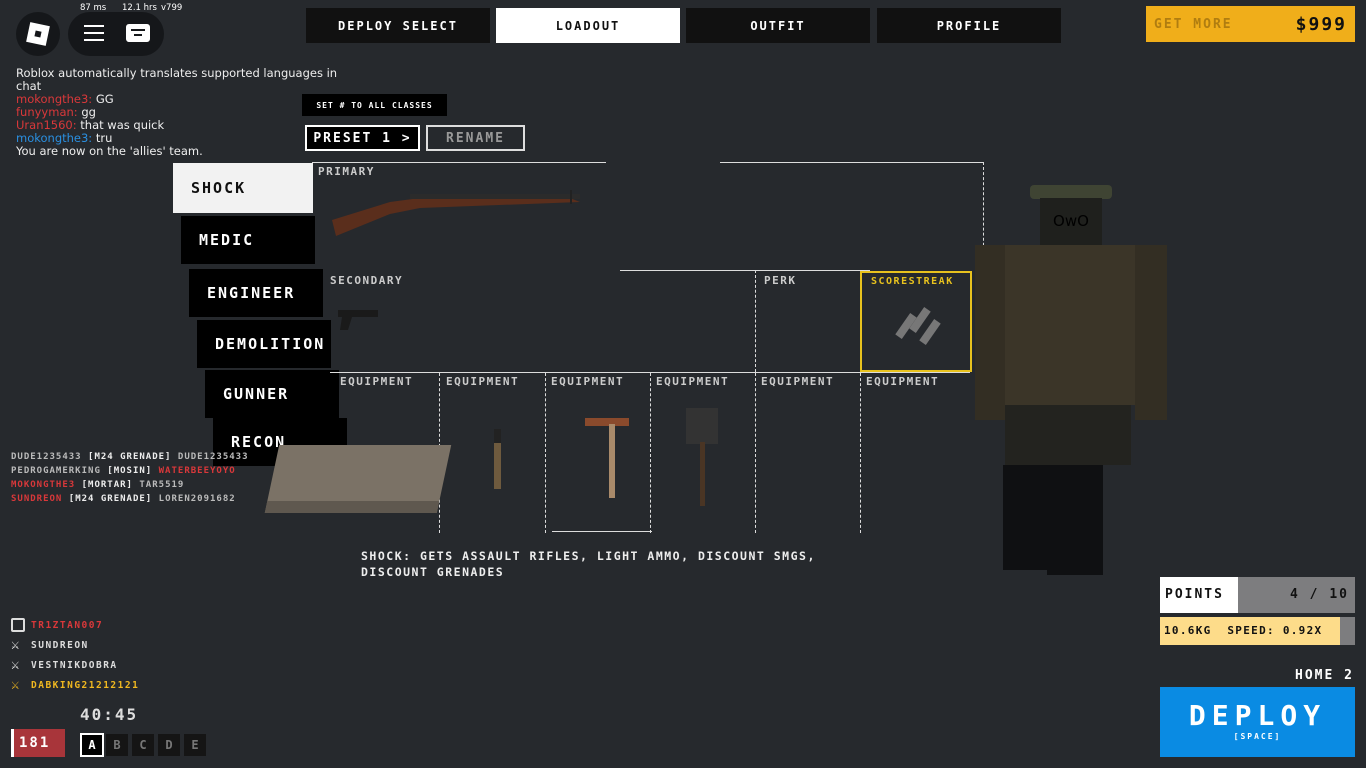  I want to click on primary-label: PRIMARY, so click(346, 171).